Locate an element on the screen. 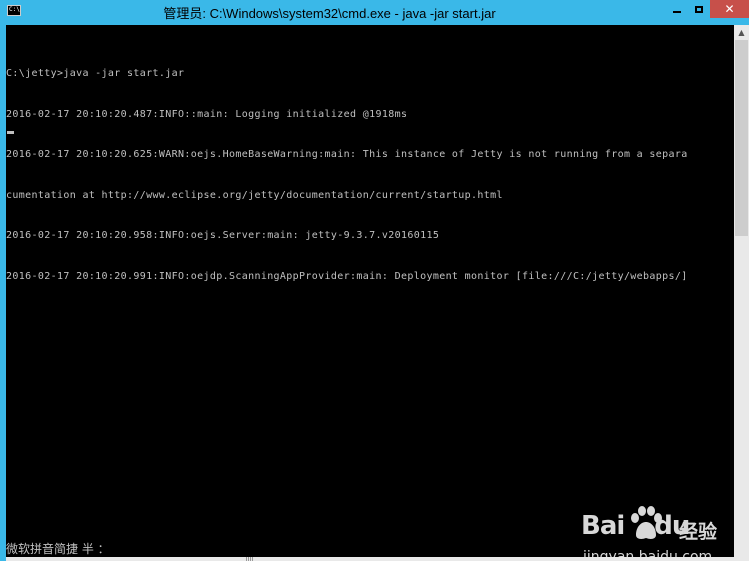  paw-icon is located at coordinates (646, 522).